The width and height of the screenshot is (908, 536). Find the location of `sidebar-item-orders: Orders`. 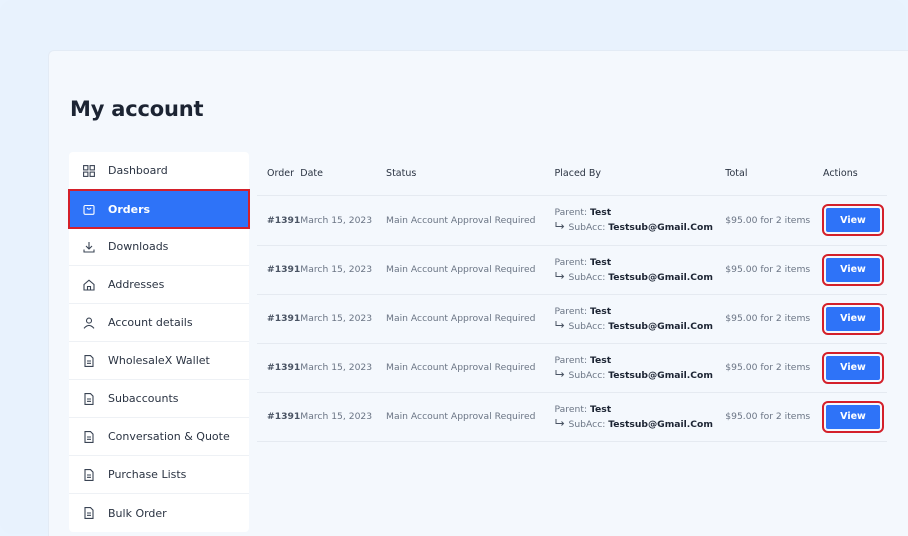

sidebar-item-orders: Orders is located at coordinates (159, 209).